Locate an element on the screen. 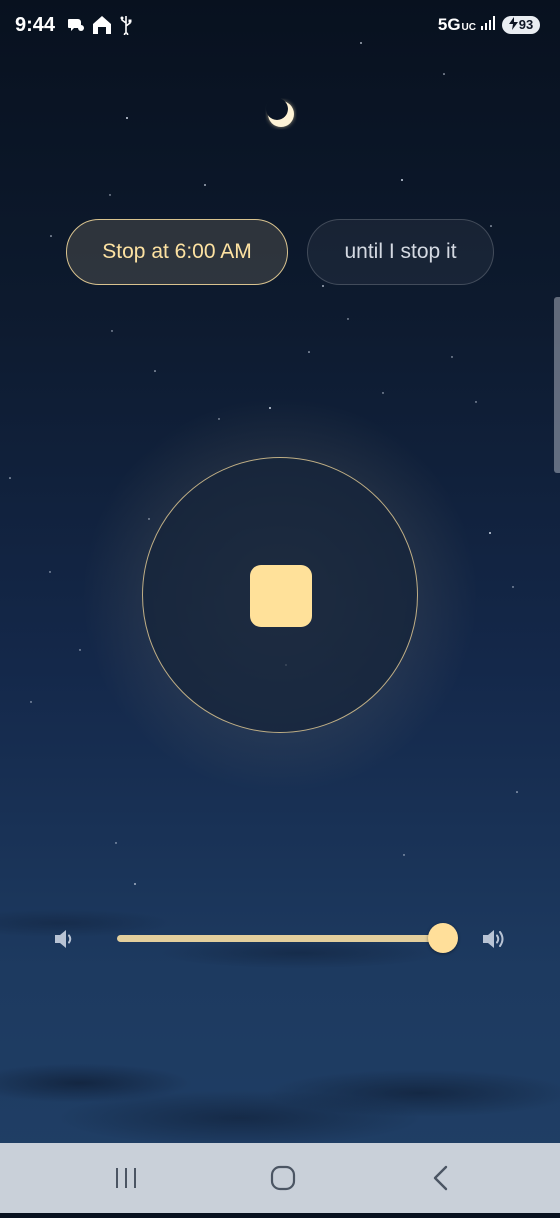  volume-slider-track is located at coordinates (280, 938).